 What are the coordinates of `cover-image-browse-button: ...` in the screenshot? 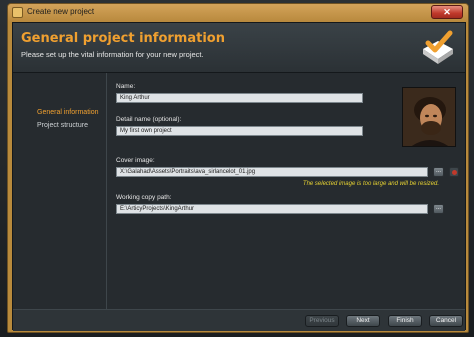 It's located at (438, 172).